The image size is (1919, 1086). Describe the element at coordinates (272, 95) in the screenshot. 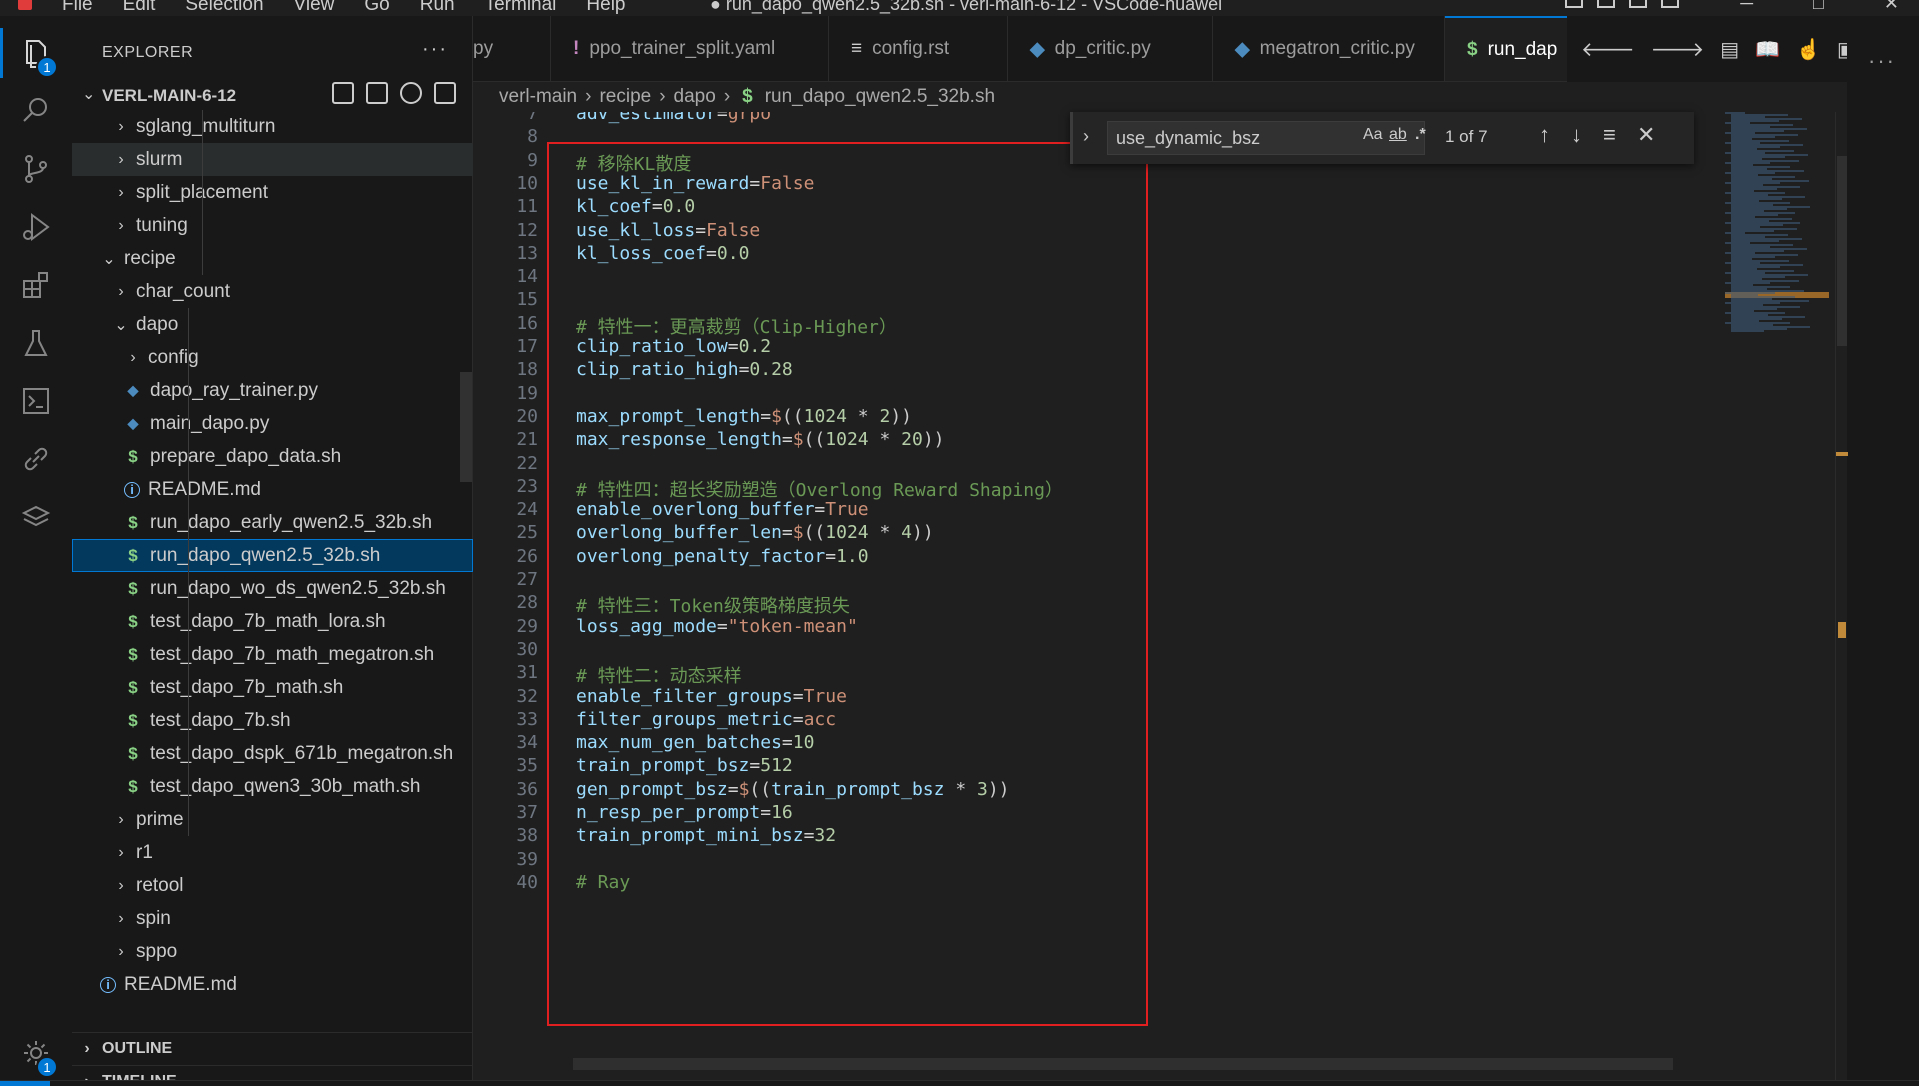

I see `workspace-root: ⌄ VERL-MAIN-6-12` at that location.